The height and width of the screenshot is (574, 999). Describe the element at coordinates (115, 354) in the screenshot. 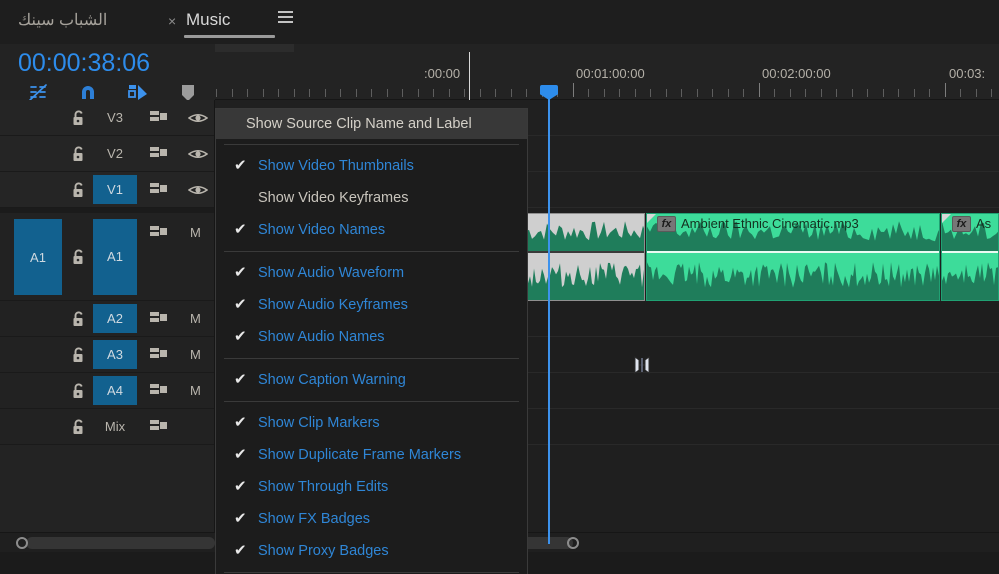

I see `track-target-a3: A3` at that location.